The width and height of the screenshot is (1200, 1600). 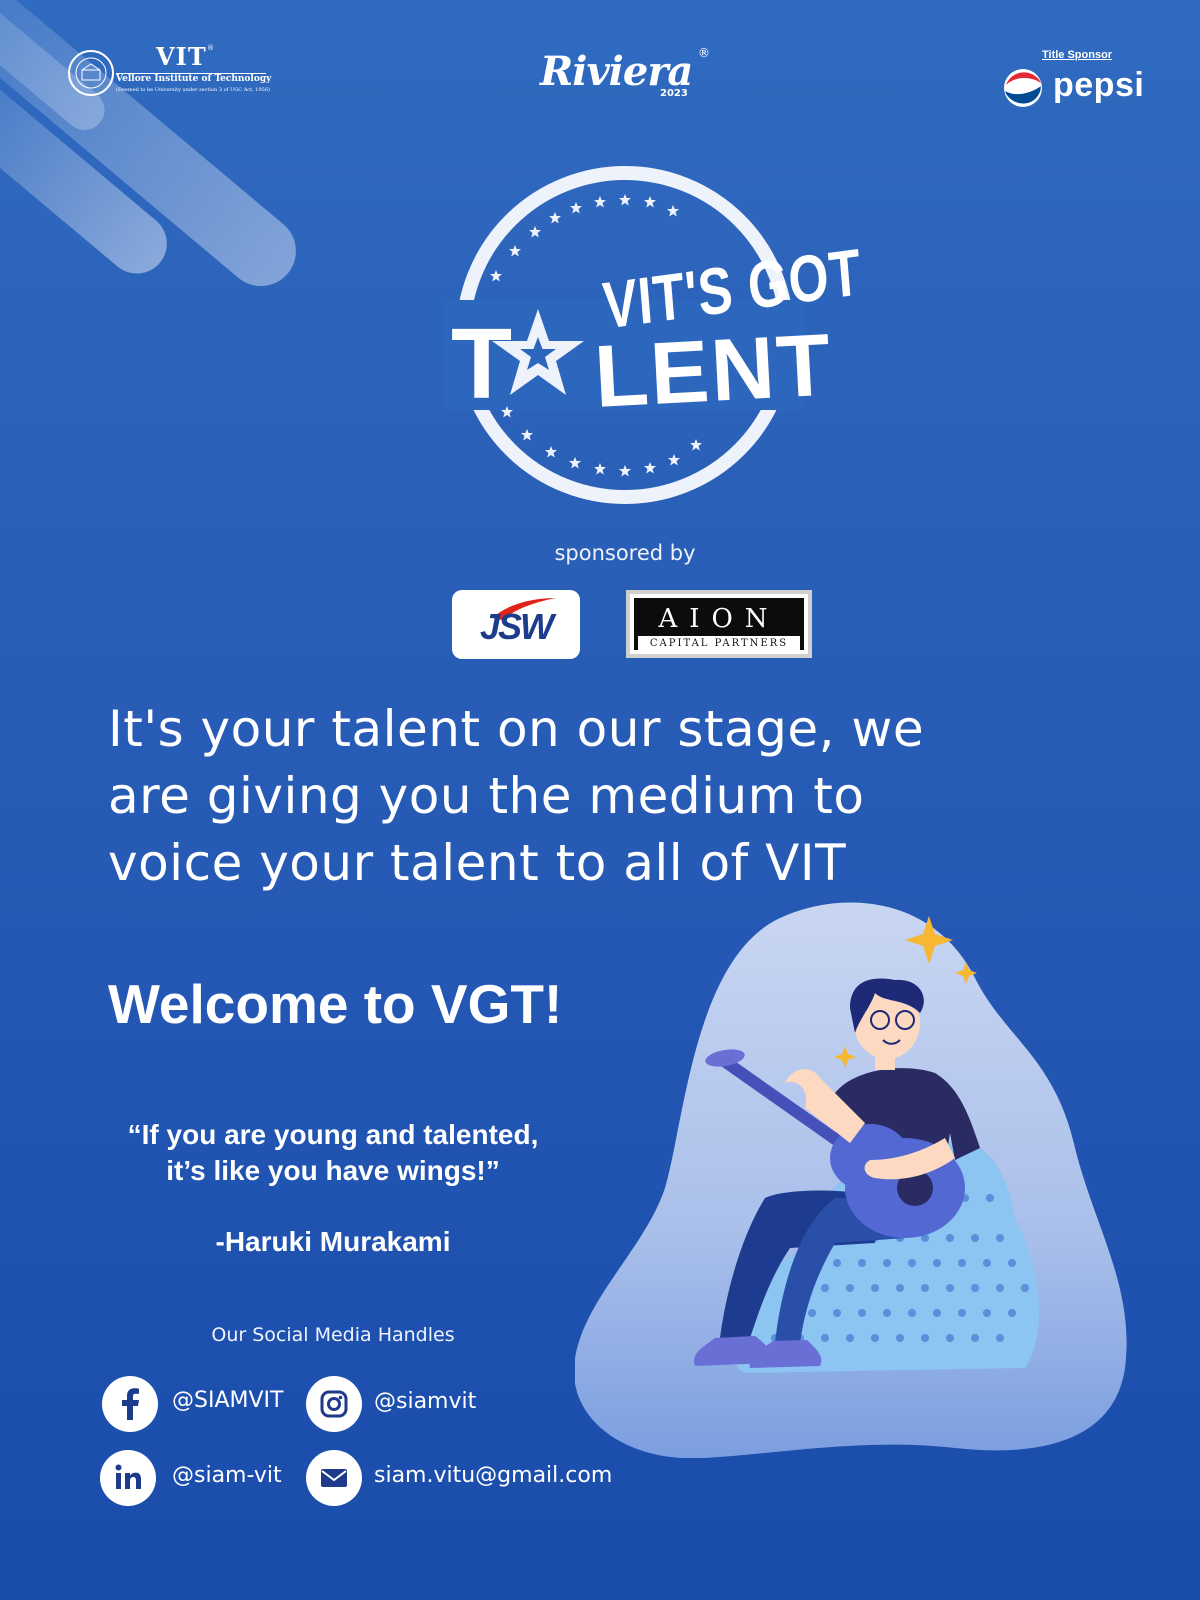 What do you see at coordinates (1099, 85) in the screenshot?
I see `pepsi-wordmark: pepsi` at bounding box center [1099, 85].